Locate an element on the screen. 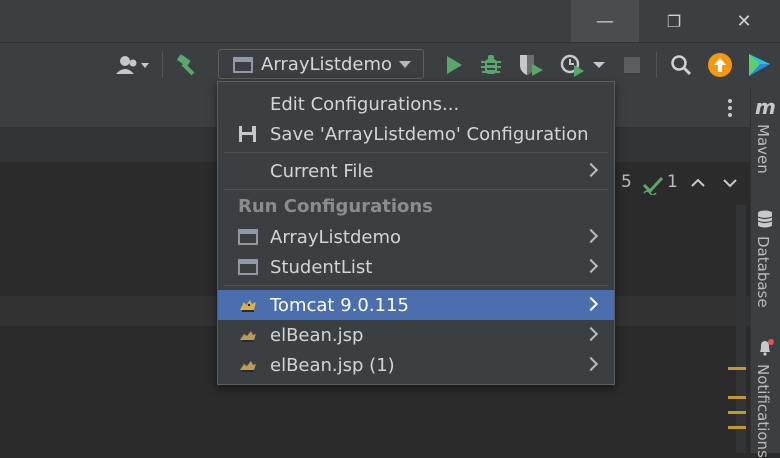  build-button is located at coordinates (187, 65).